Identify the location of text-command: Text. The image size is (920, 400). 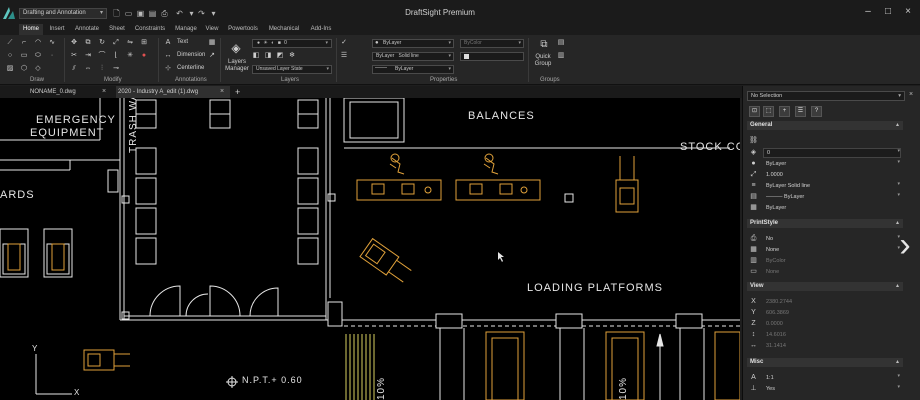
(182, 42).